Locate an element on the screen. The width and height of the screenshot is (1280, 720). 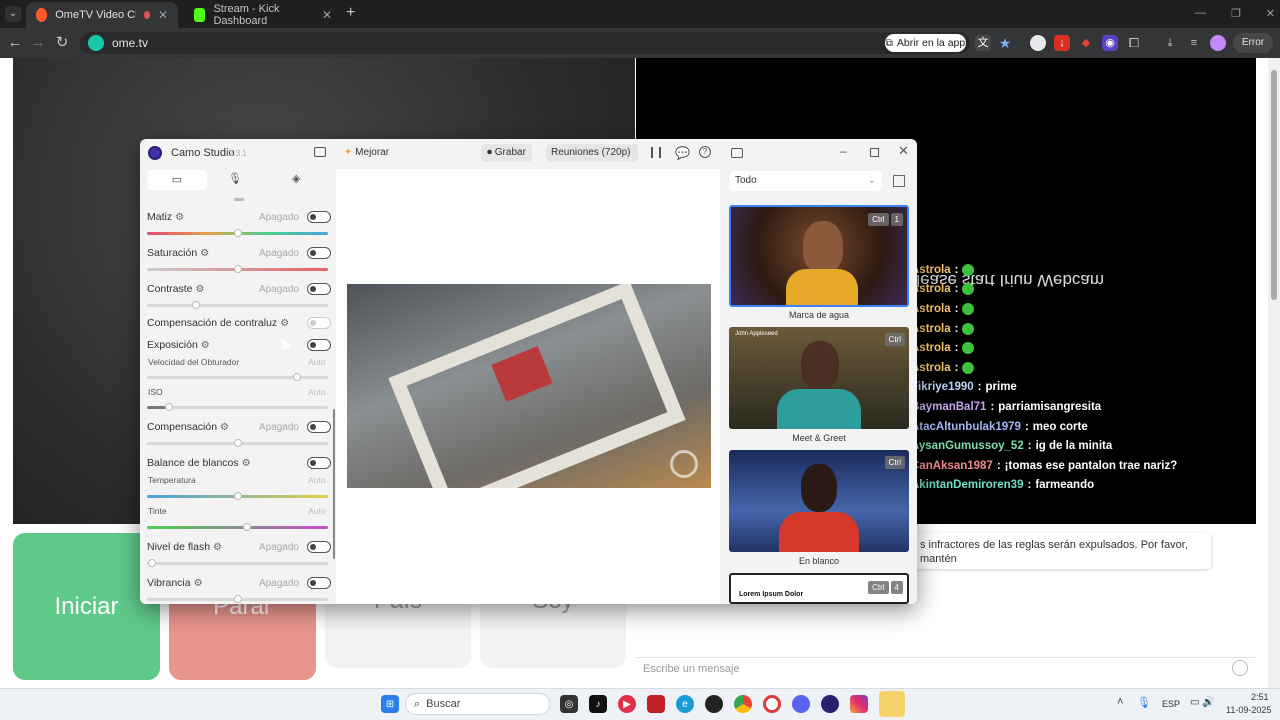
chat-username: Fikriye1990 is located at coordinates (942, 387).